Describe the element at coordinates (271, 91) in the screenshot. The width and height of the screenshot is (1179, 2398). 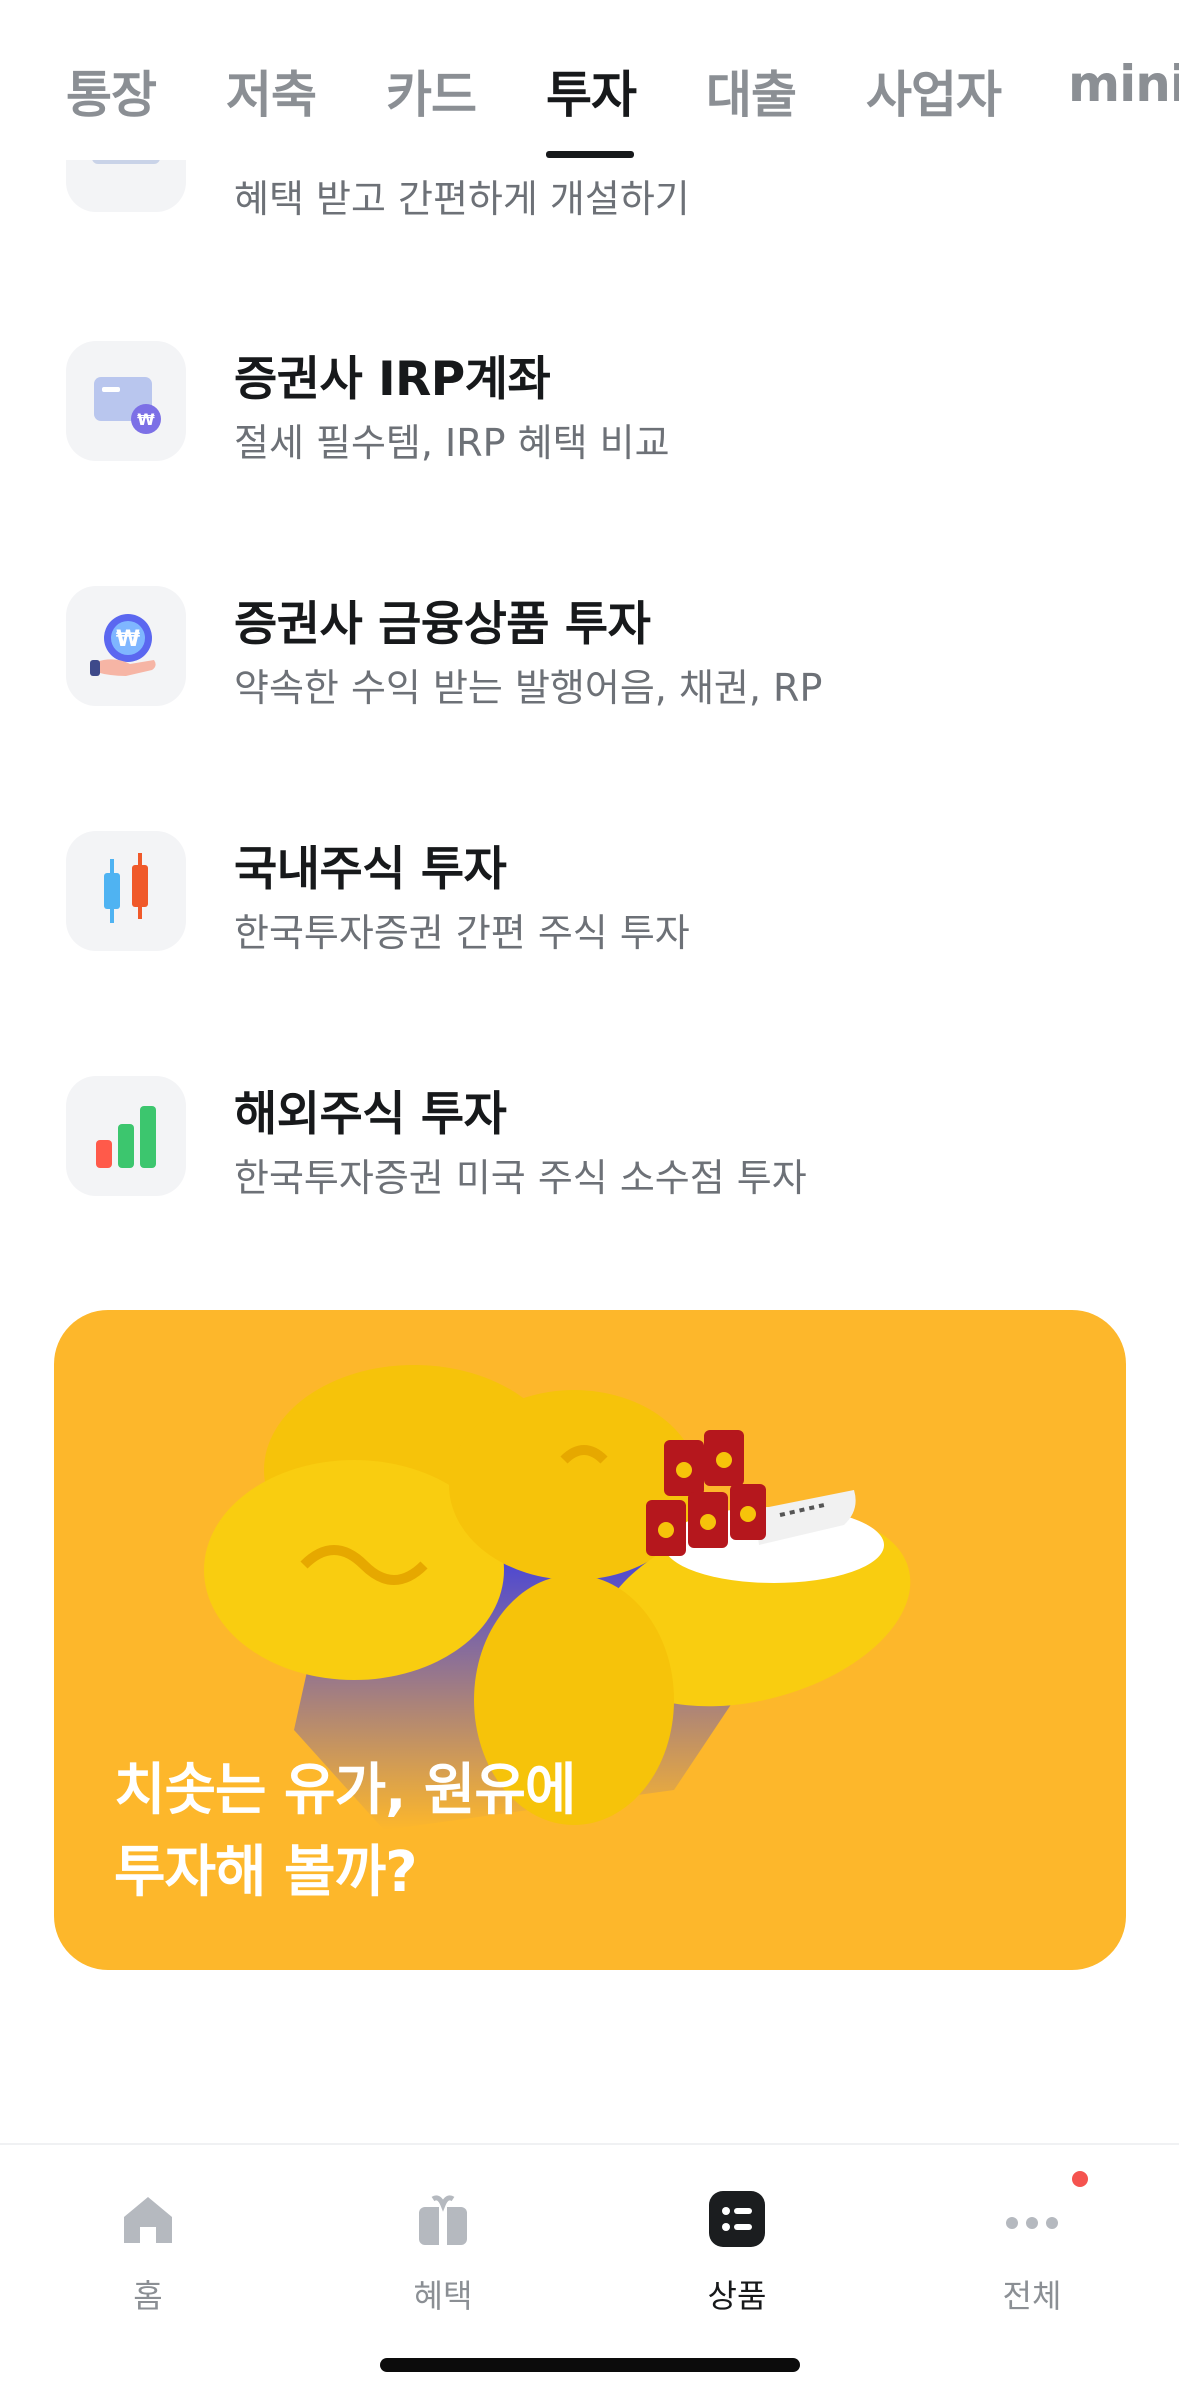
I see `tab-savings: 저축` at that location.